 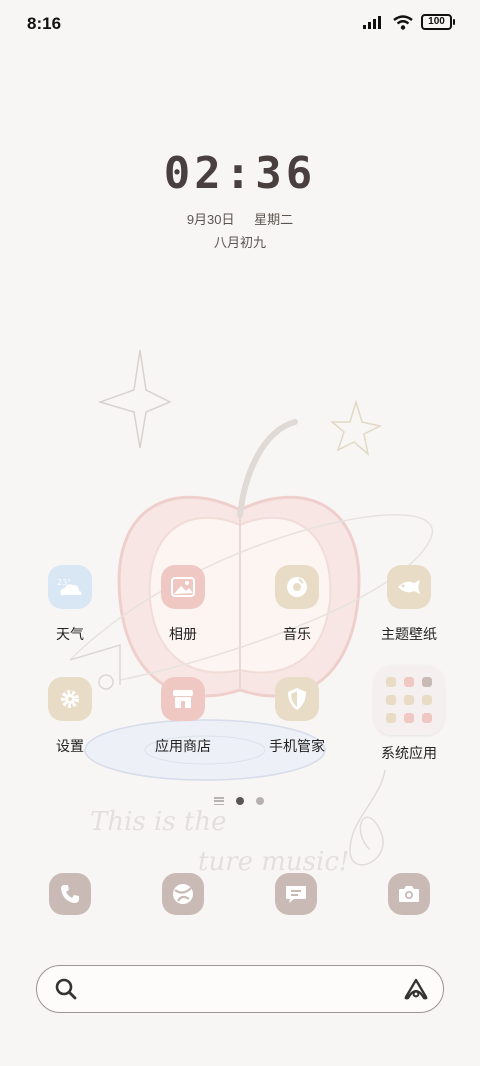 I want to click on app-settings: 设置, so click(x=70, y=716).